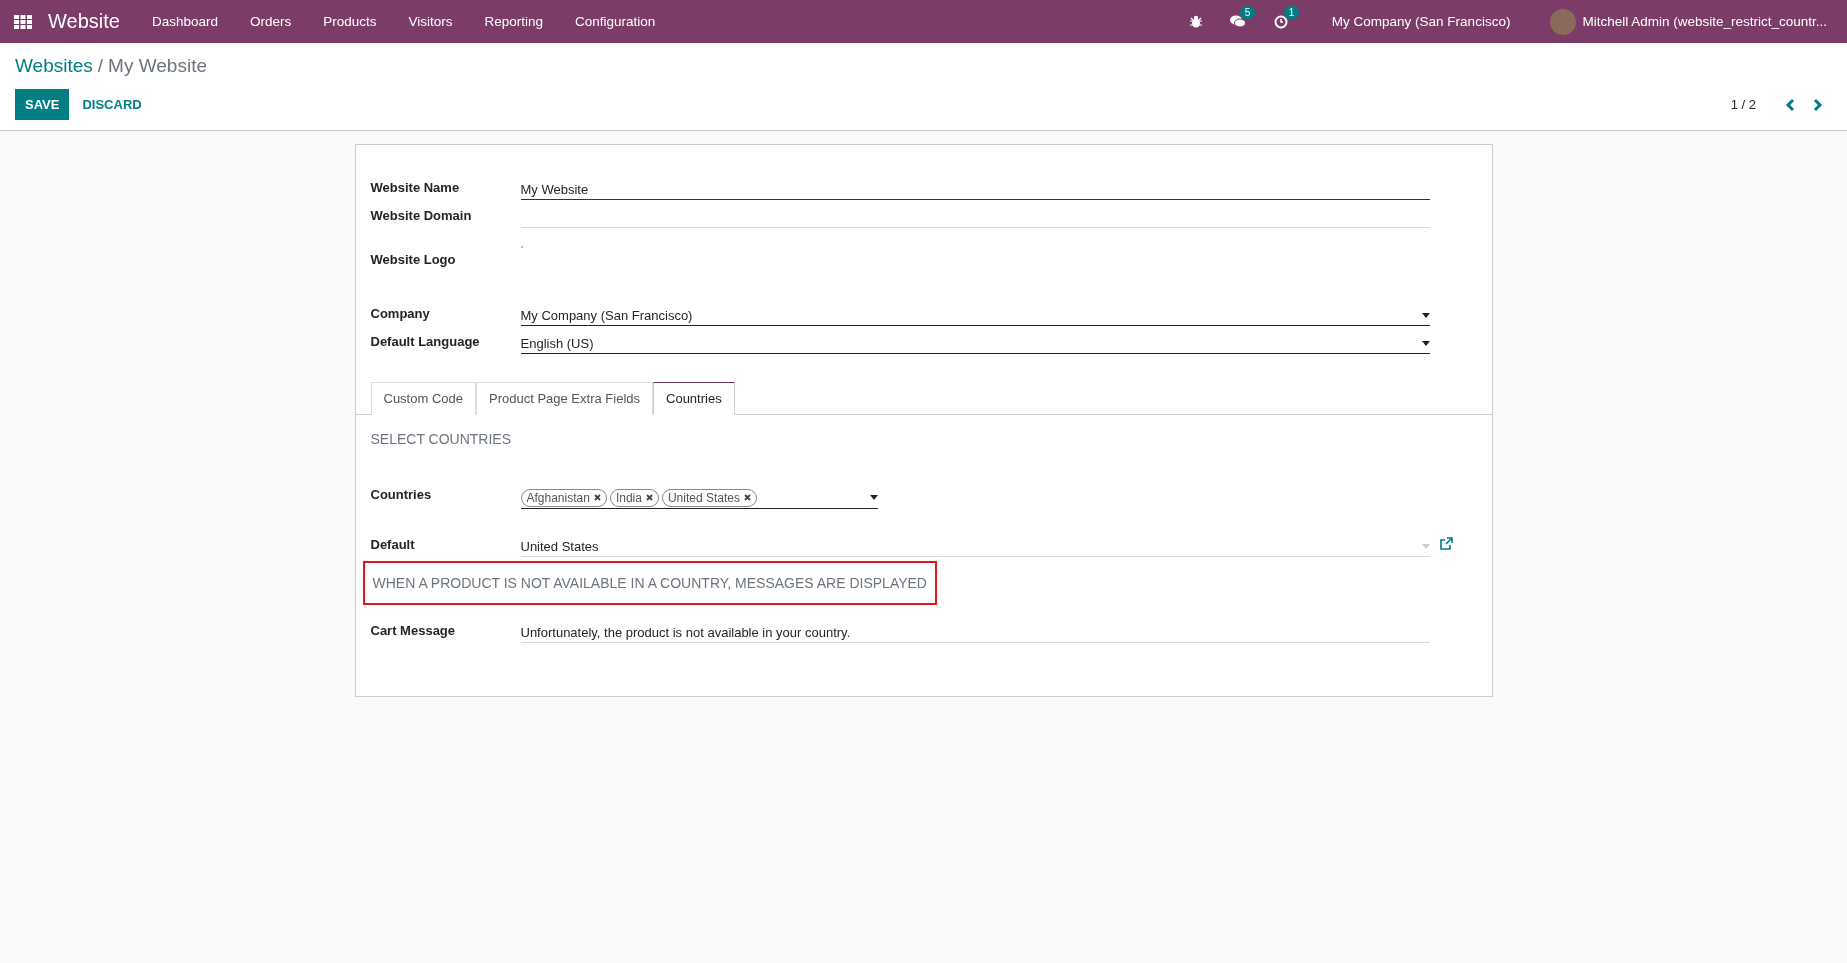 The height and width of the screenshot is (963, 1847). What do you see at coordinates (1237, 21) in the screenshot?
I see `chat-icon` at bounding box center [1237, 21].